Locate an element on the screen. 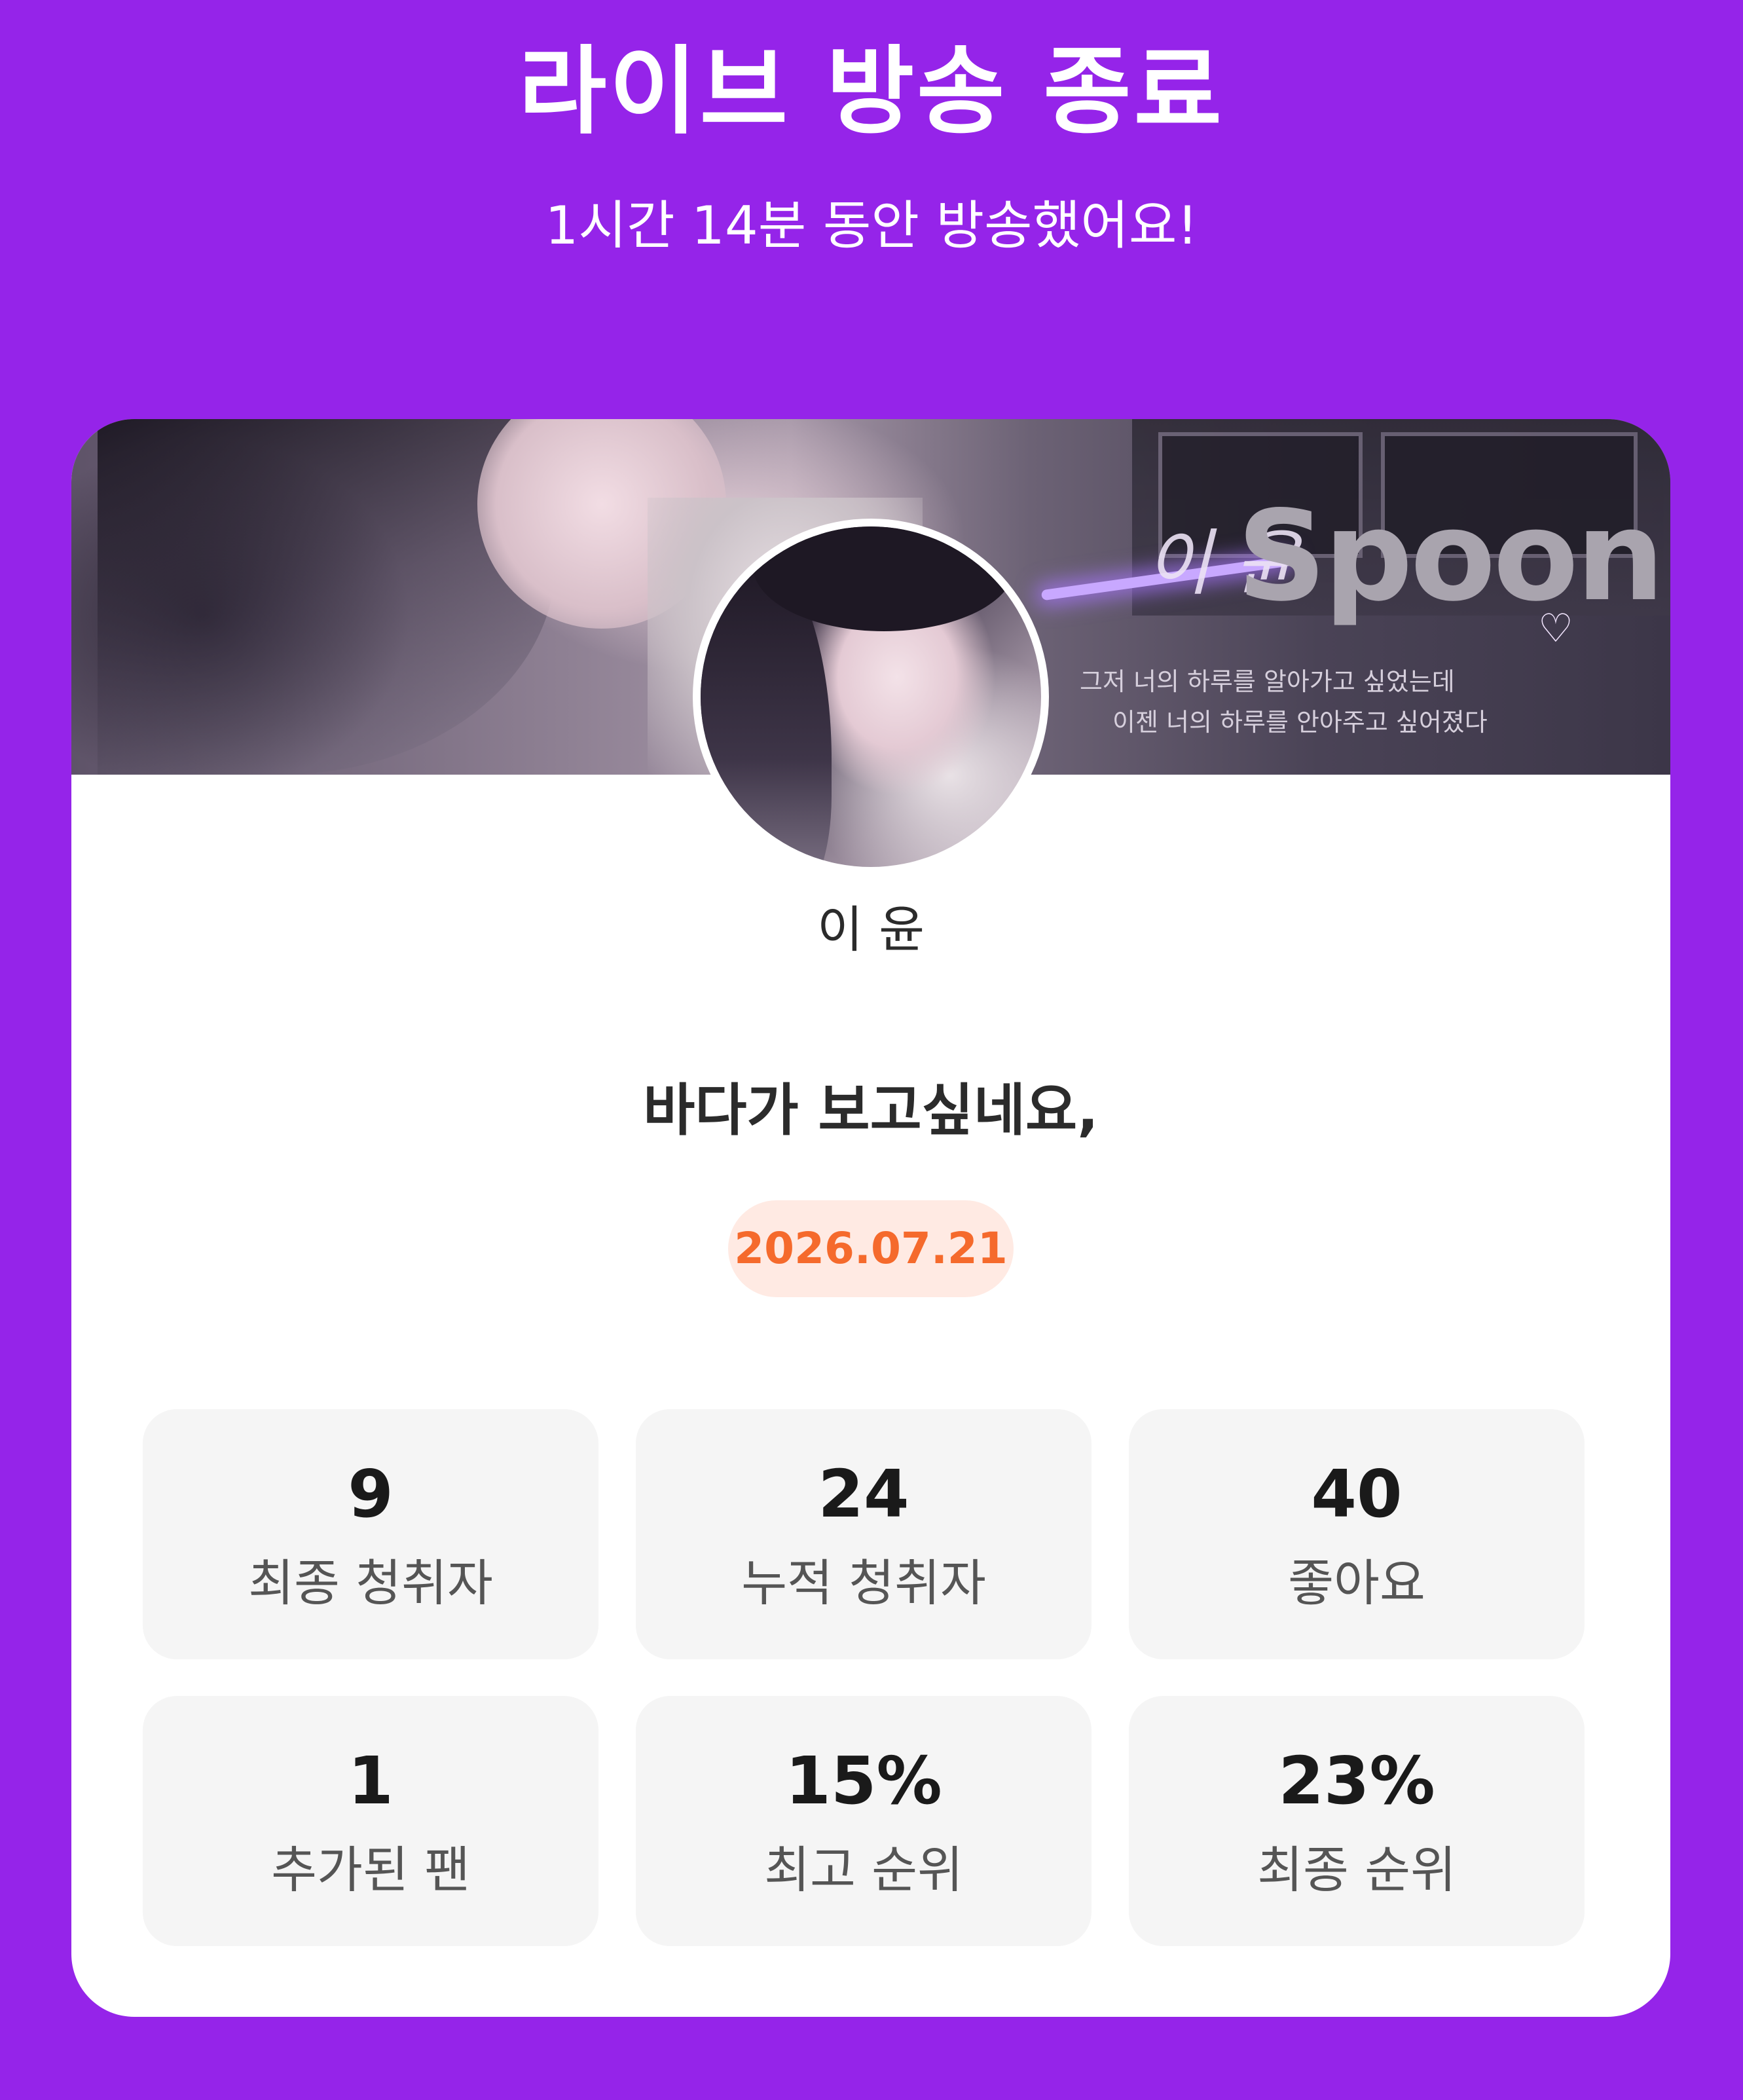 The image size is (1743, 2100). stat-best-rank: 15% 최고 순위 is located at coordinates (864, 1821).